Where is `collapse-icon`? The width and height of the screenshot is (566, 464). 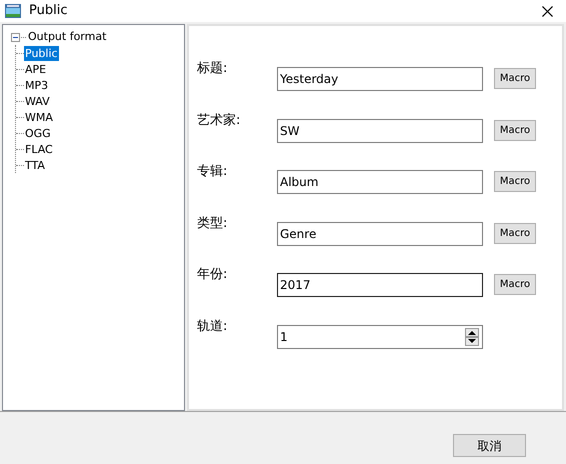 collapse-icon is located at coordinates (15, 37).